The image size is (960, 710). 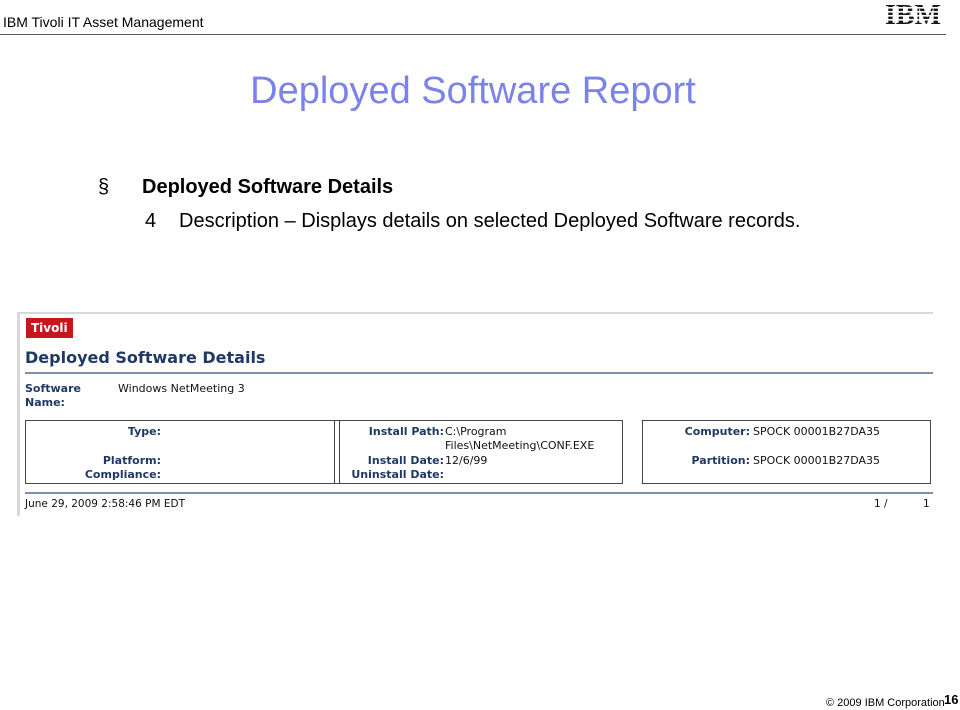 What do you see at coordinates (466, 460) in the screenshot?
I see `install-date-value: 12/6/99` at bounding box center [466, 460].